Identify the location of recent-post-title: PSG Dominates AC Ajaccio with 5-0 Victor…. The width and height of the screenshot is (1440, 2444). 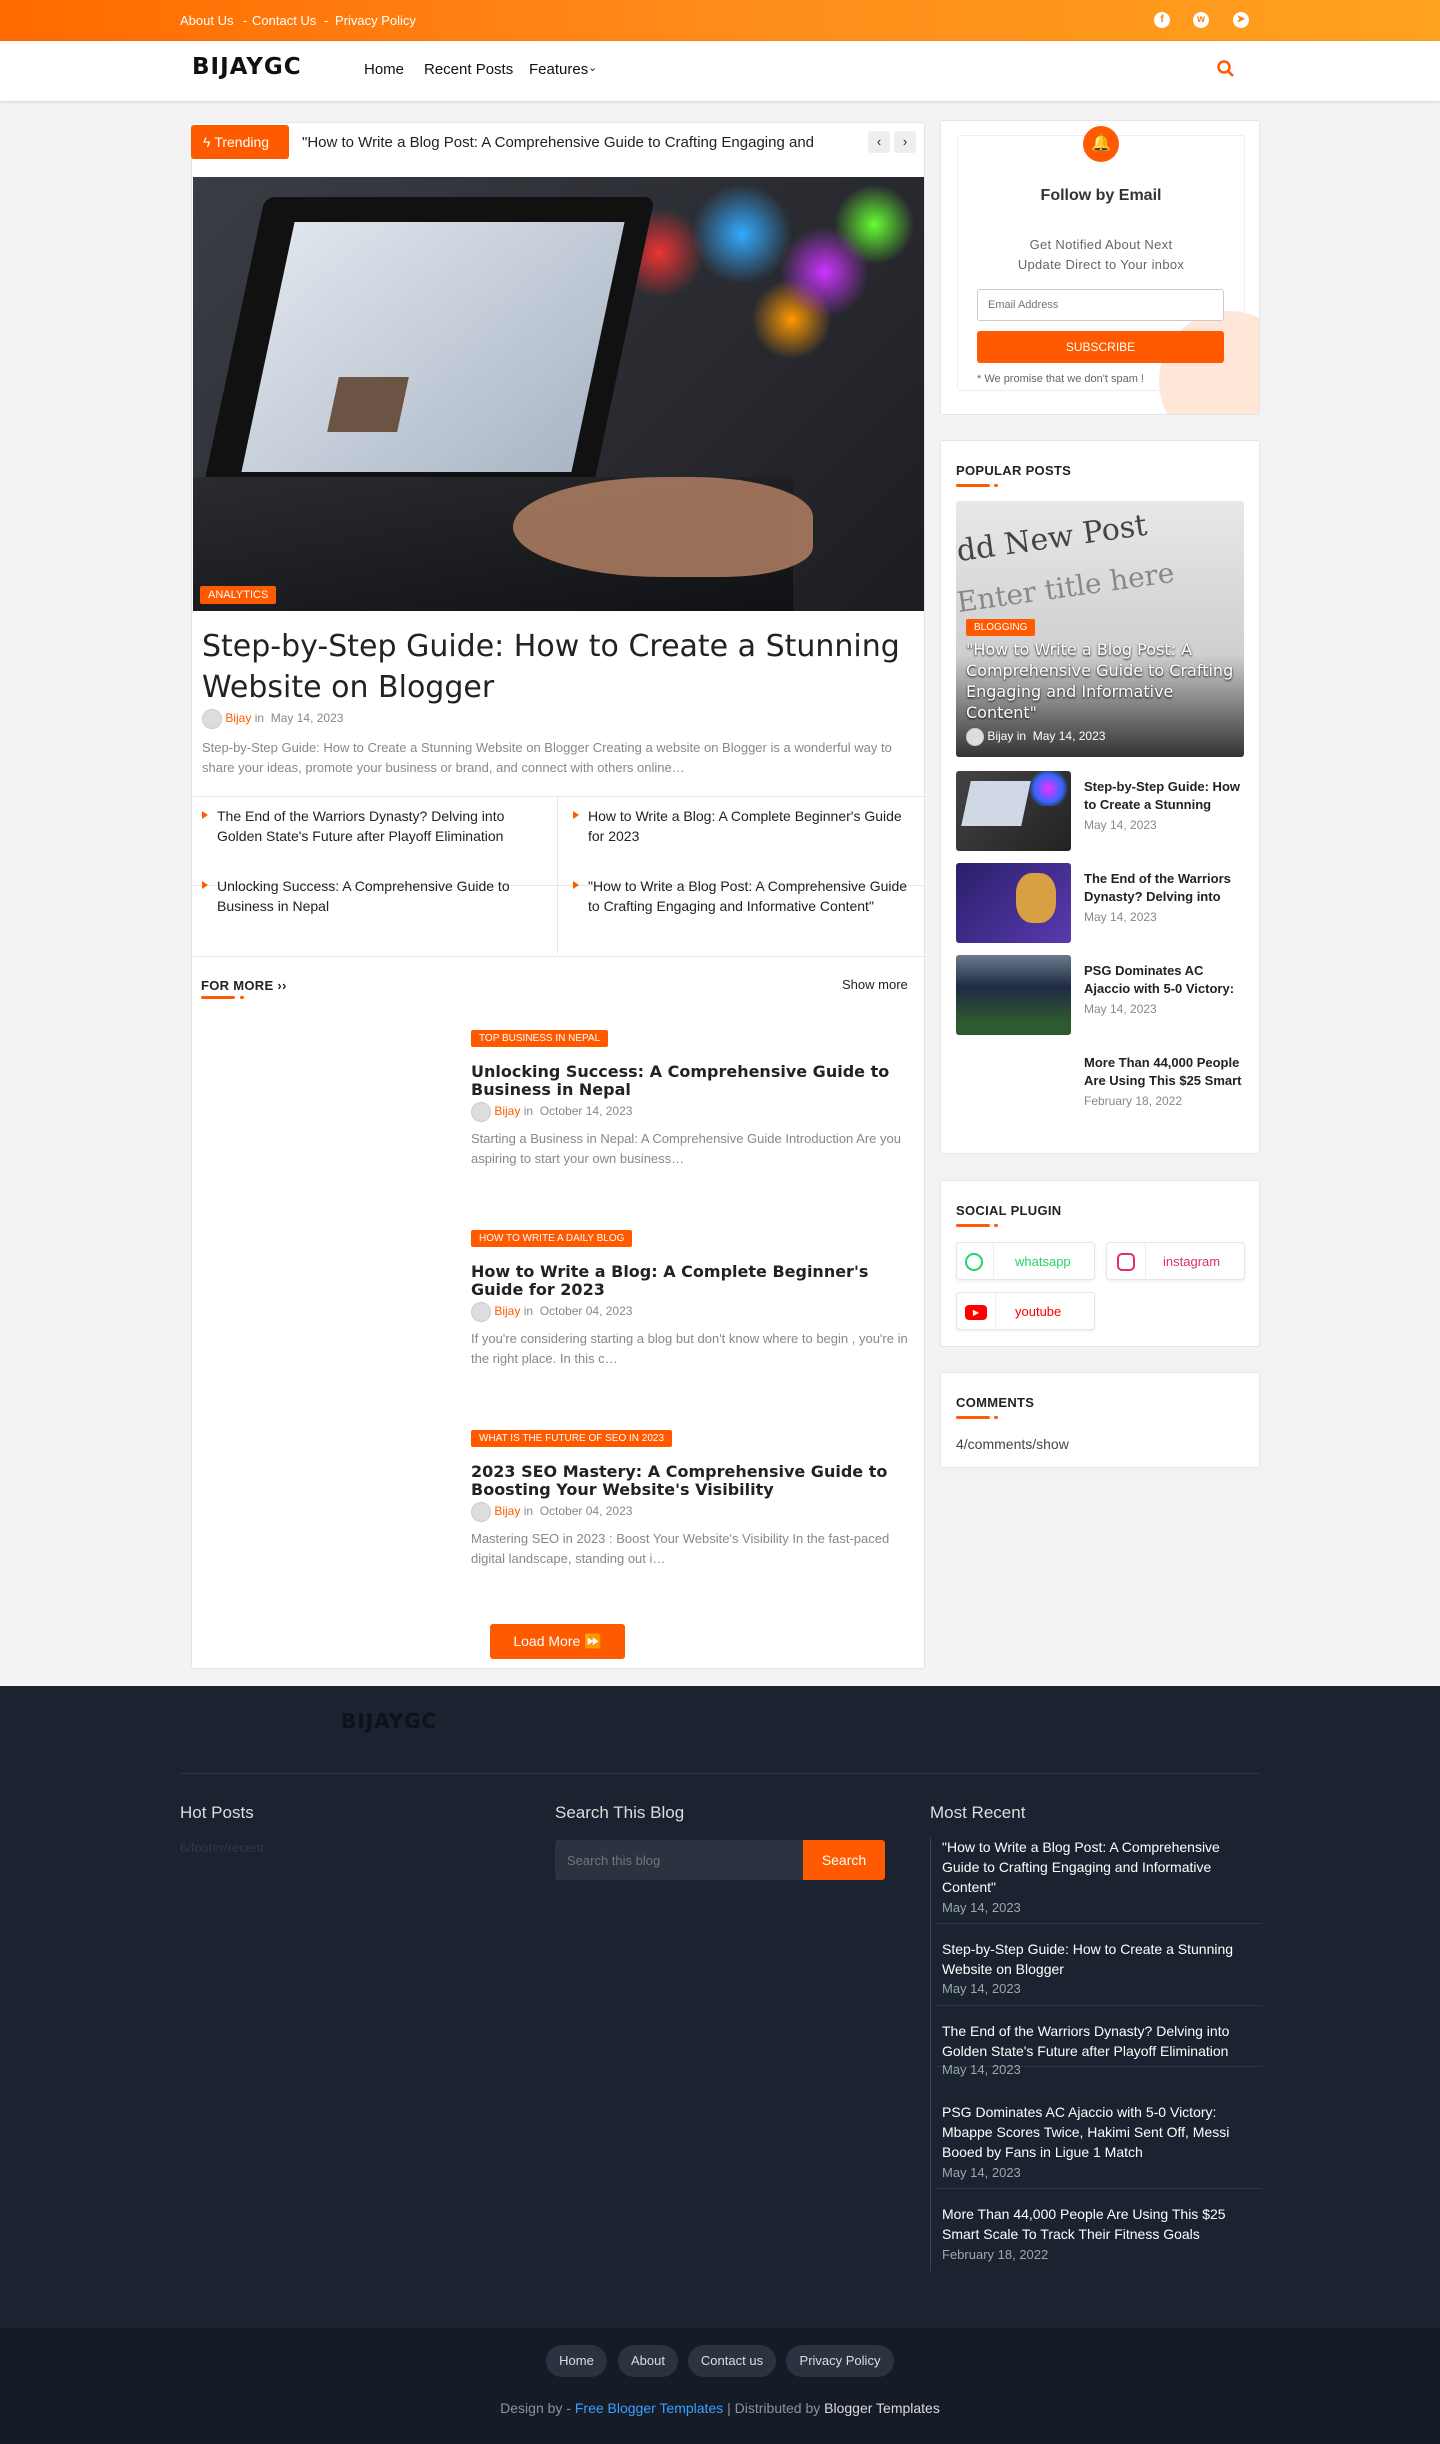
(1097, 2132).